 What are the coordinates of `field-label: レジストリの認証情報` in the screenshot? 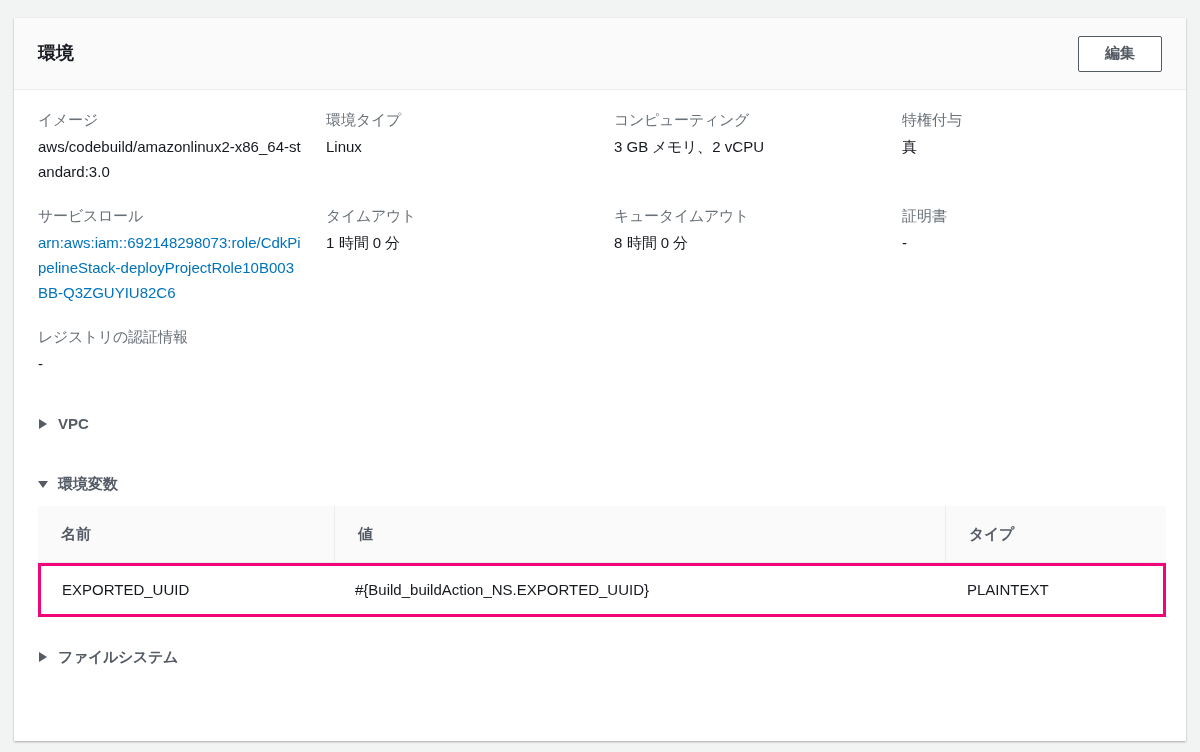 It's located at (113, 337).